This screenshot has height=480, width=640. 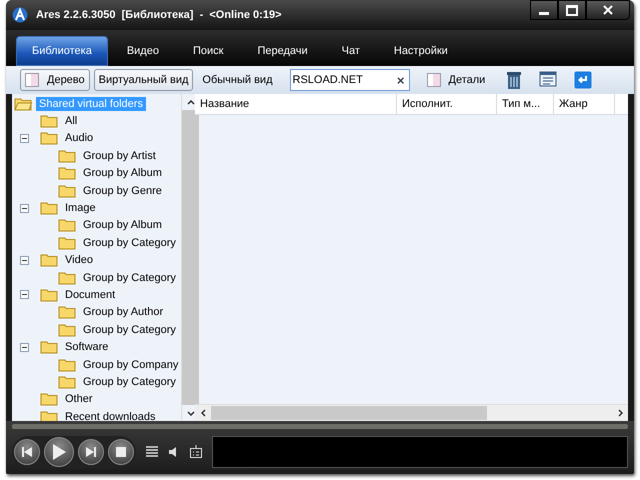 I want to click on scroll-up-icon, so click(x=190, y=102).